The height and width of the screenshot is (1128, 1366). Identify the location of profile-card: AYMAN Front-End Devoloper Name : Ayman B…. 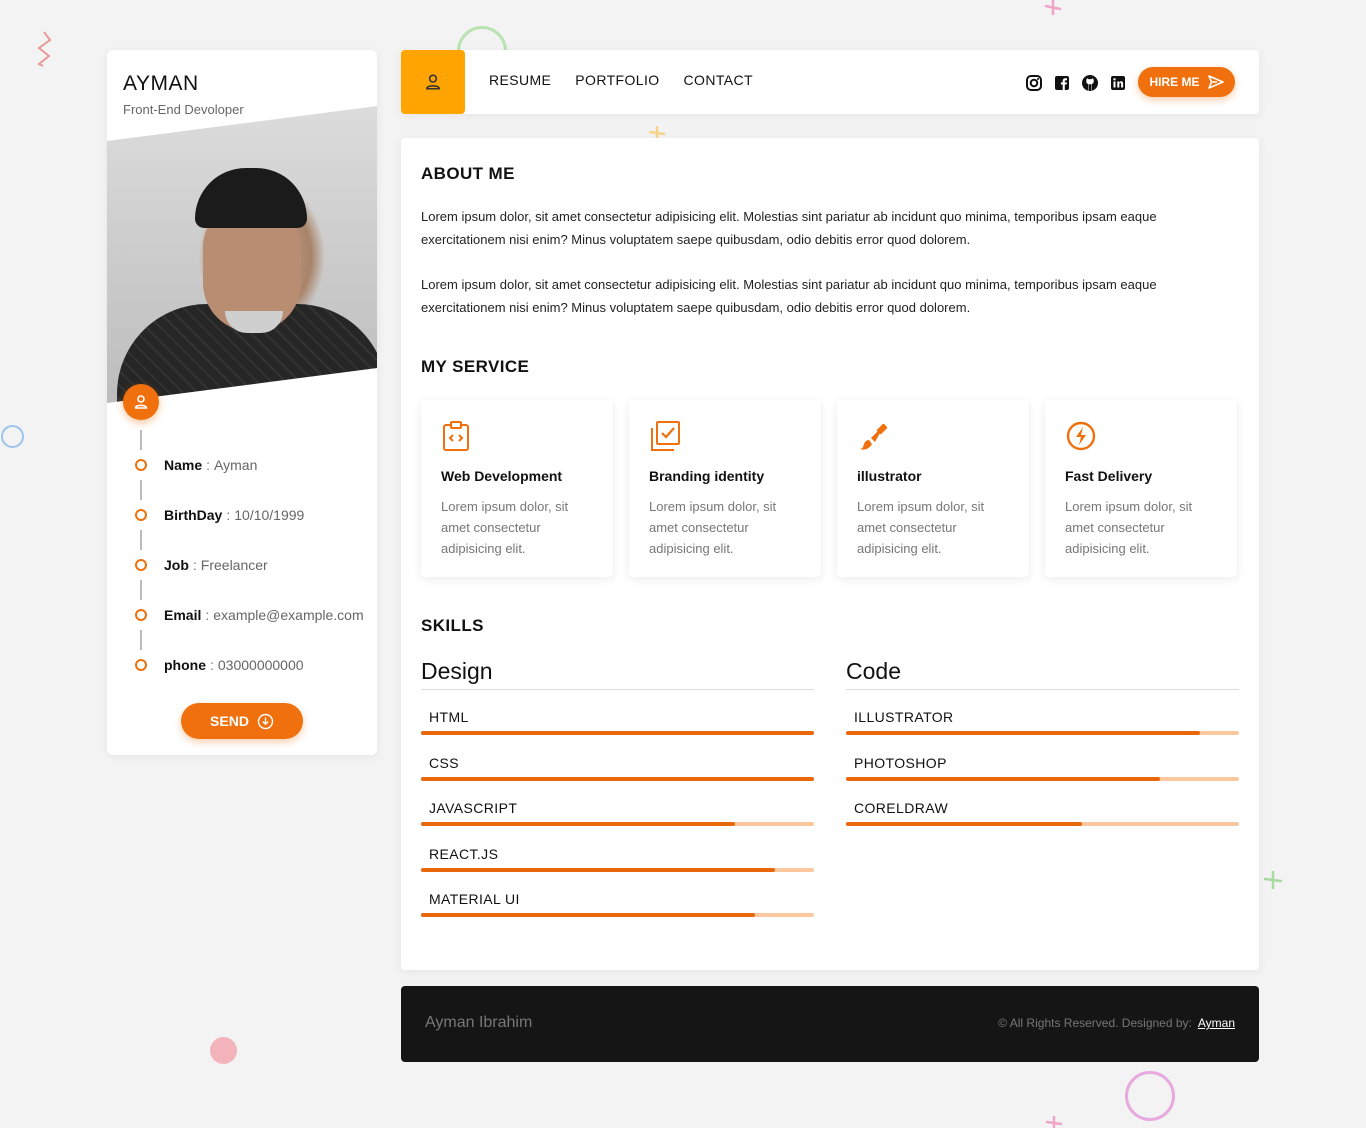
(242, 402).